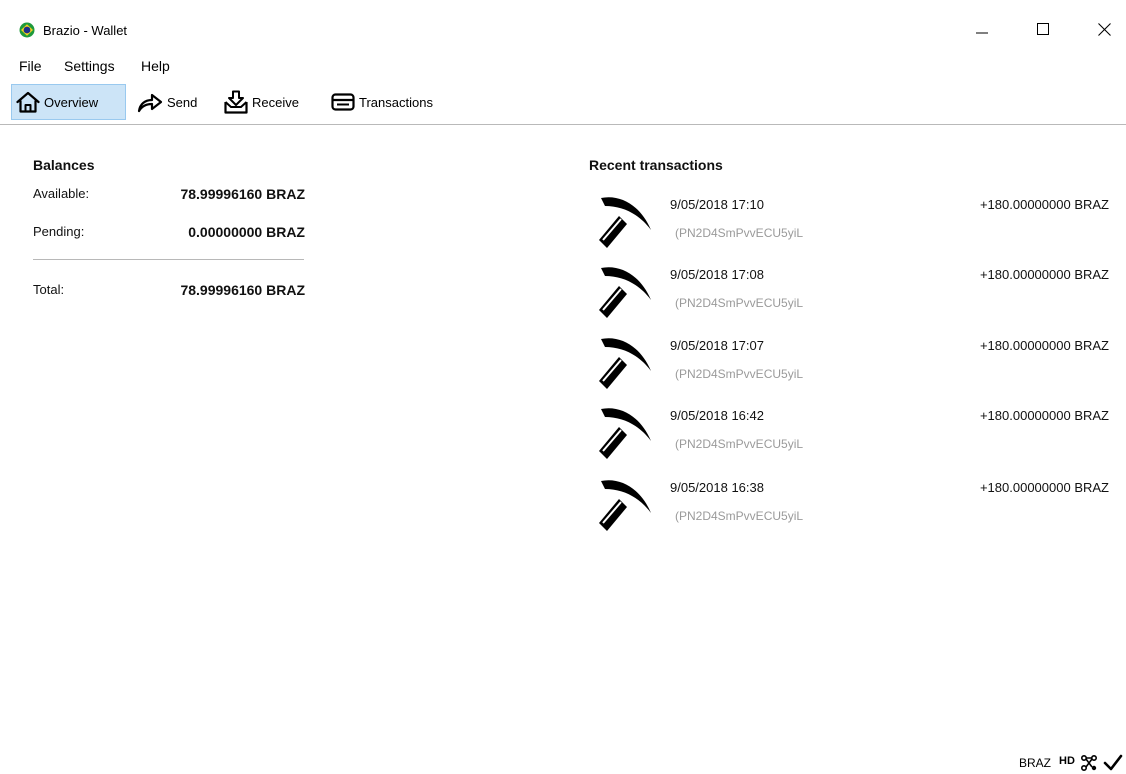 This screenshot has height=774, width=1126. What do you see at coordinates (30, 66) in the screenshot?
I see `menu-file: File` at bounding box center [30, 66].